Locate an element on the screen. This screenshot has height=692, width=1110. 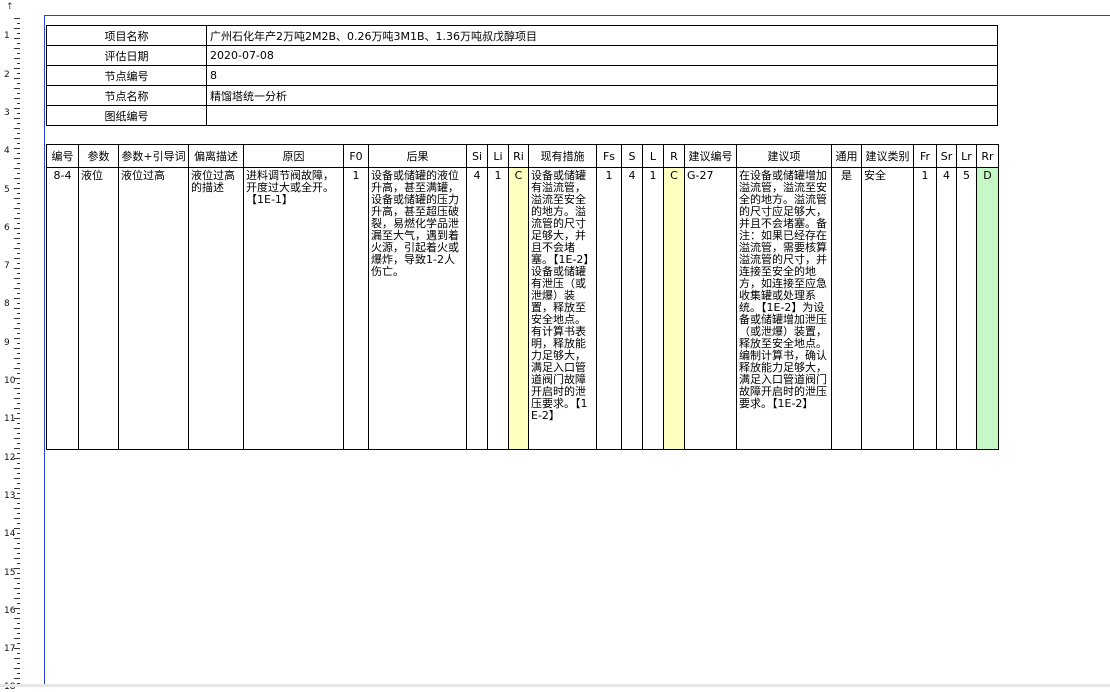
col-header: 通用 is located at coordinates (846, 156).